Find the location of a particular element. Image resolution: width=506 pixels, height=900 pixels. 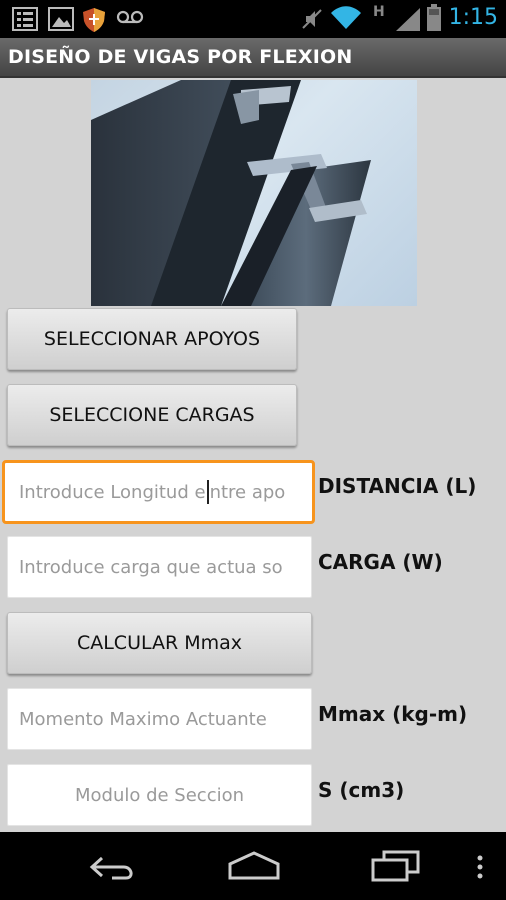

battery-icon is located at coordinates (434, 20).